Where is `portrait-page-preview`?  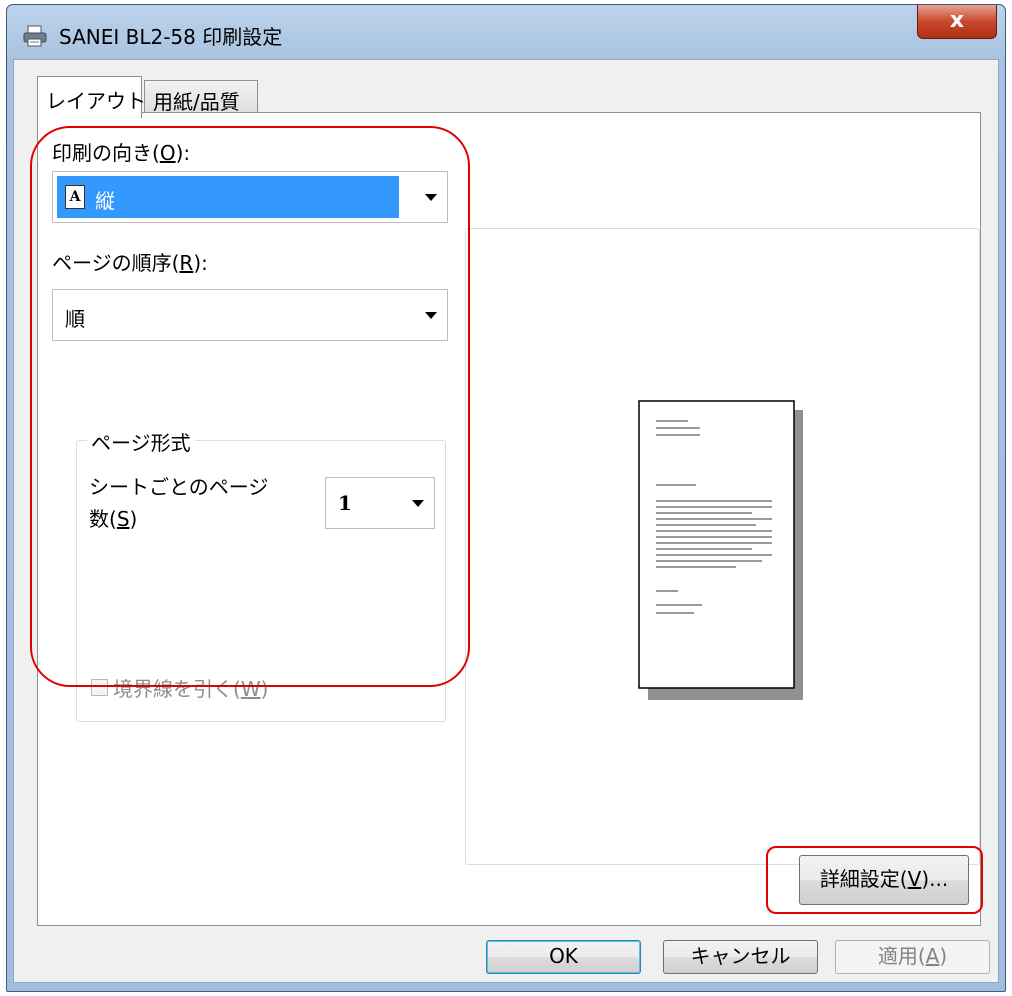 portrait-page-preview is located at coordinates (720, 550).